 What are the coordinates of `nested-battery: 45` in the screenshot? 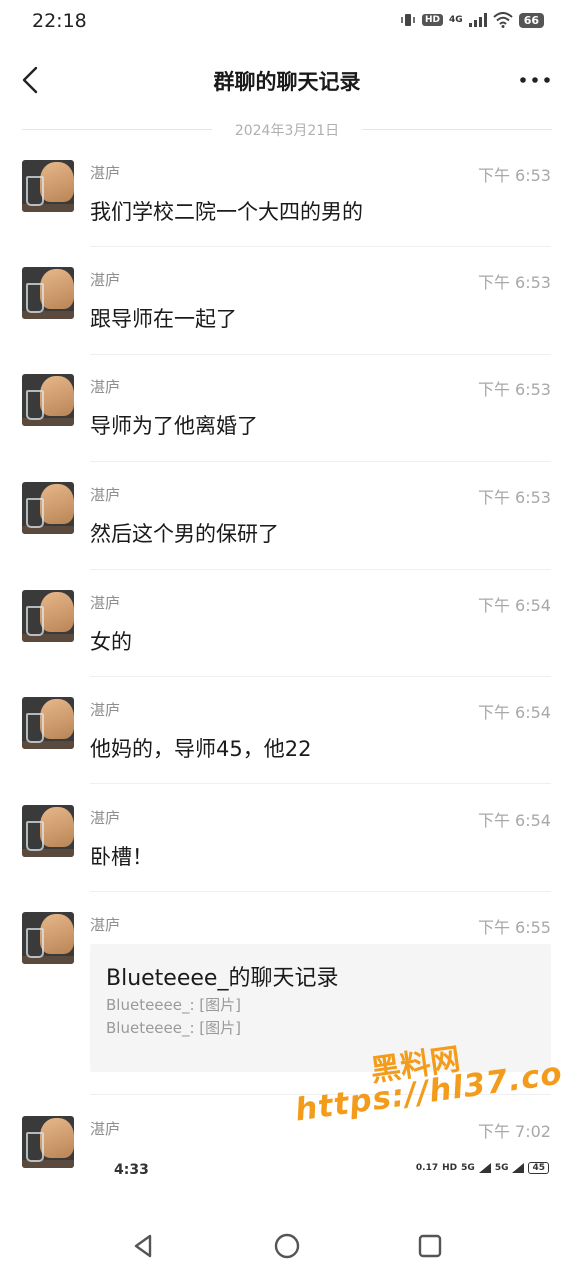 It's located at (538, 1168).